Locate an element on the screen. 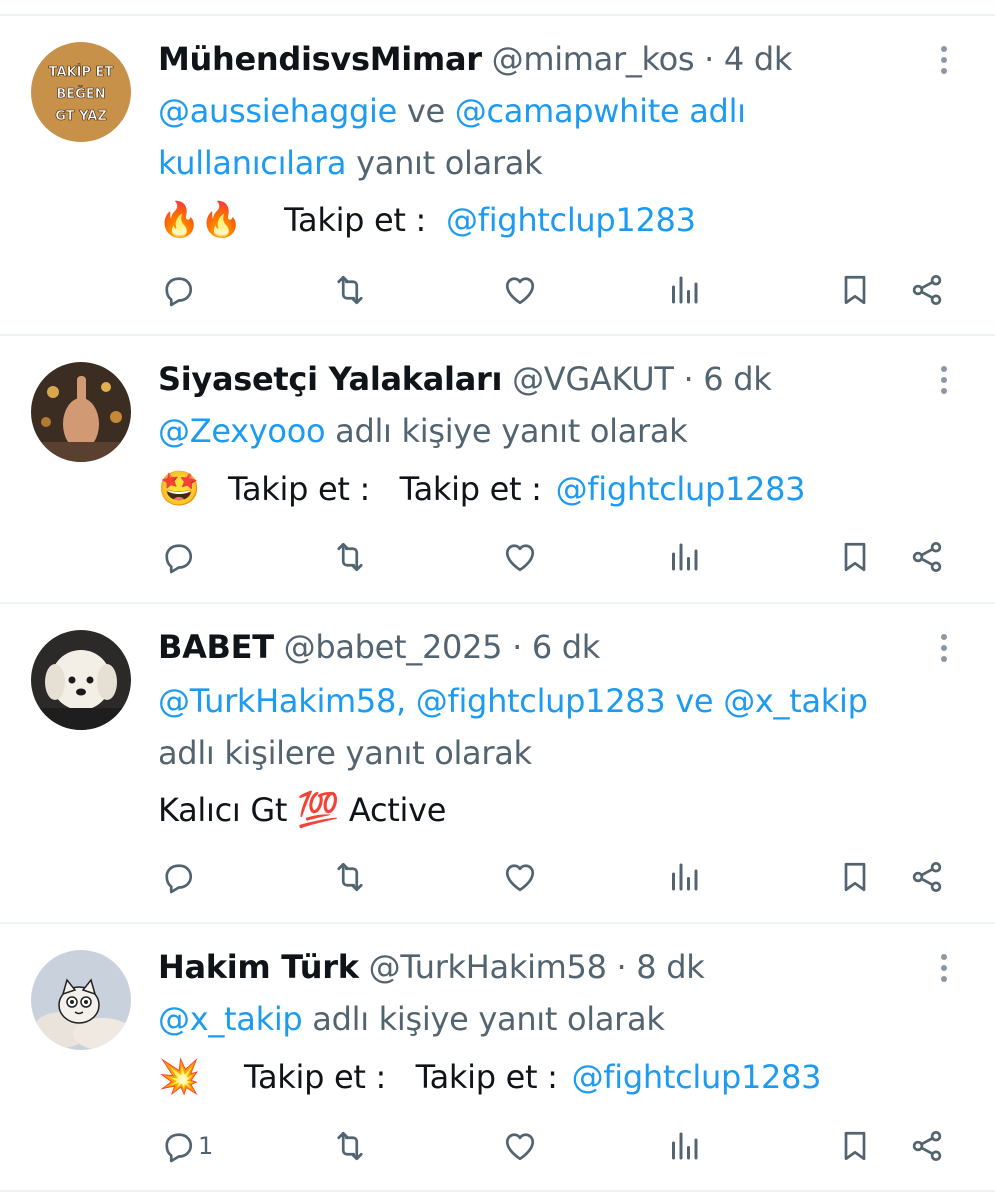 The width and height of the screenshot is (995, 1200). user-handle: @TurkHakim58 is located at coordinates (488, 967).